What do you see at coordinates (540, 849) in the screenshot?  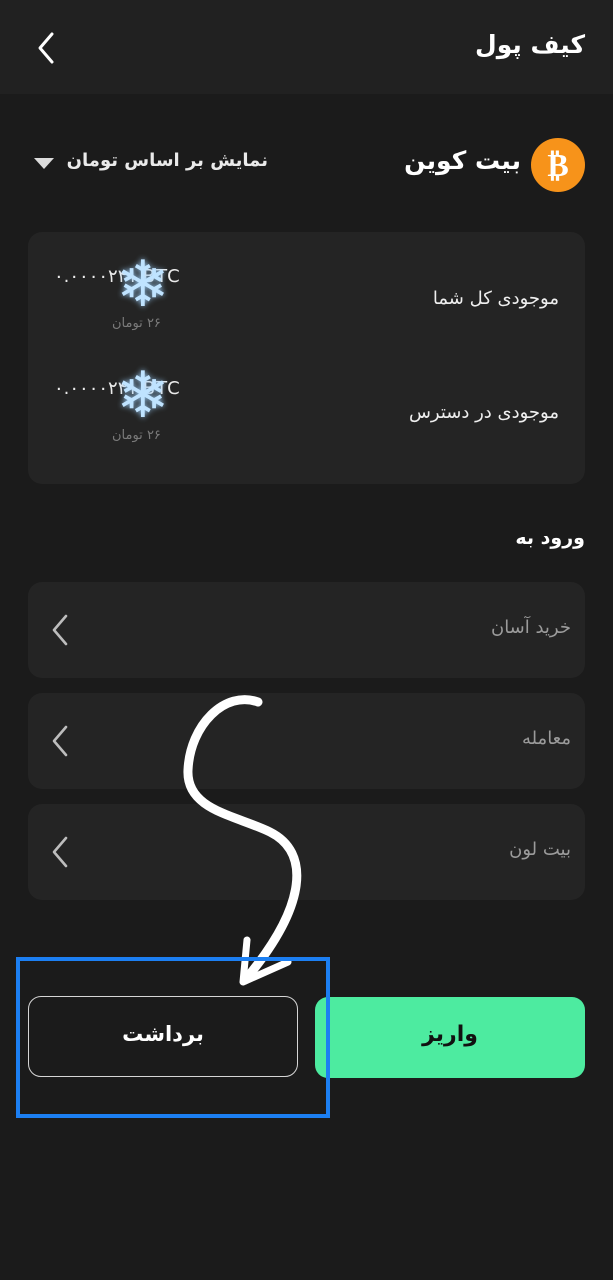 I see `nav-item-label: بیت لون` at bounding box center [540, 849].